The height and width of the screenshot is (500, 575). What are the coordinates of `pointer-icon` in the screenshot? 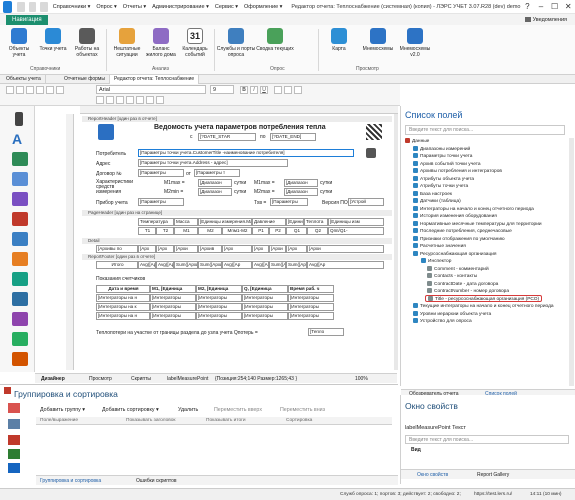 It's located at (19, 119).